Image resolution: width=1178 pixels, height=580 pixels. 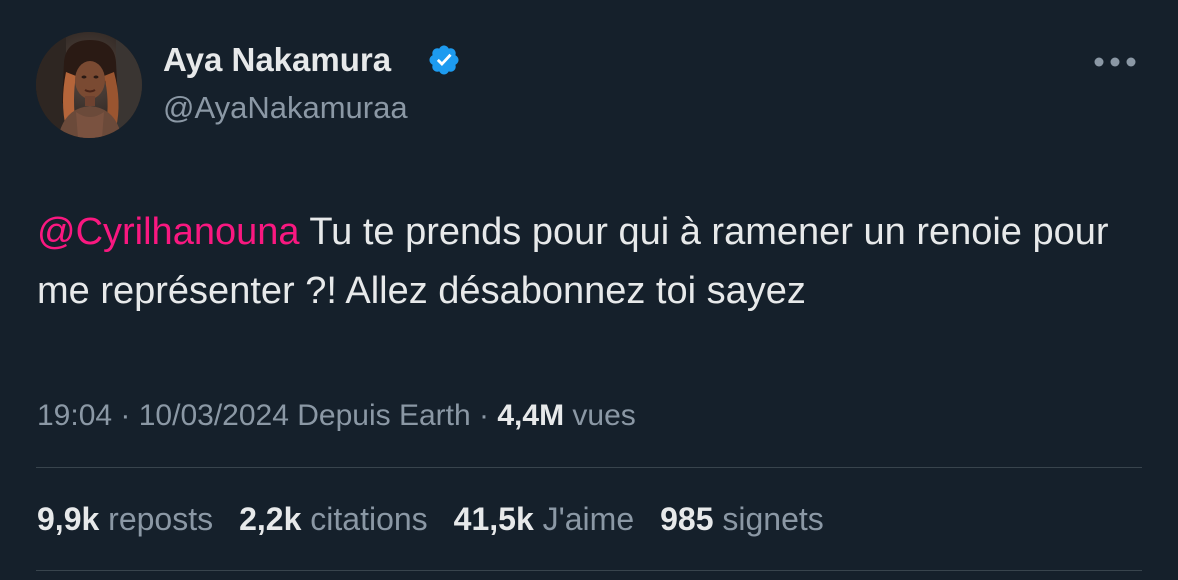 I want to click on views-label: vues, so click(x=604, y=415).